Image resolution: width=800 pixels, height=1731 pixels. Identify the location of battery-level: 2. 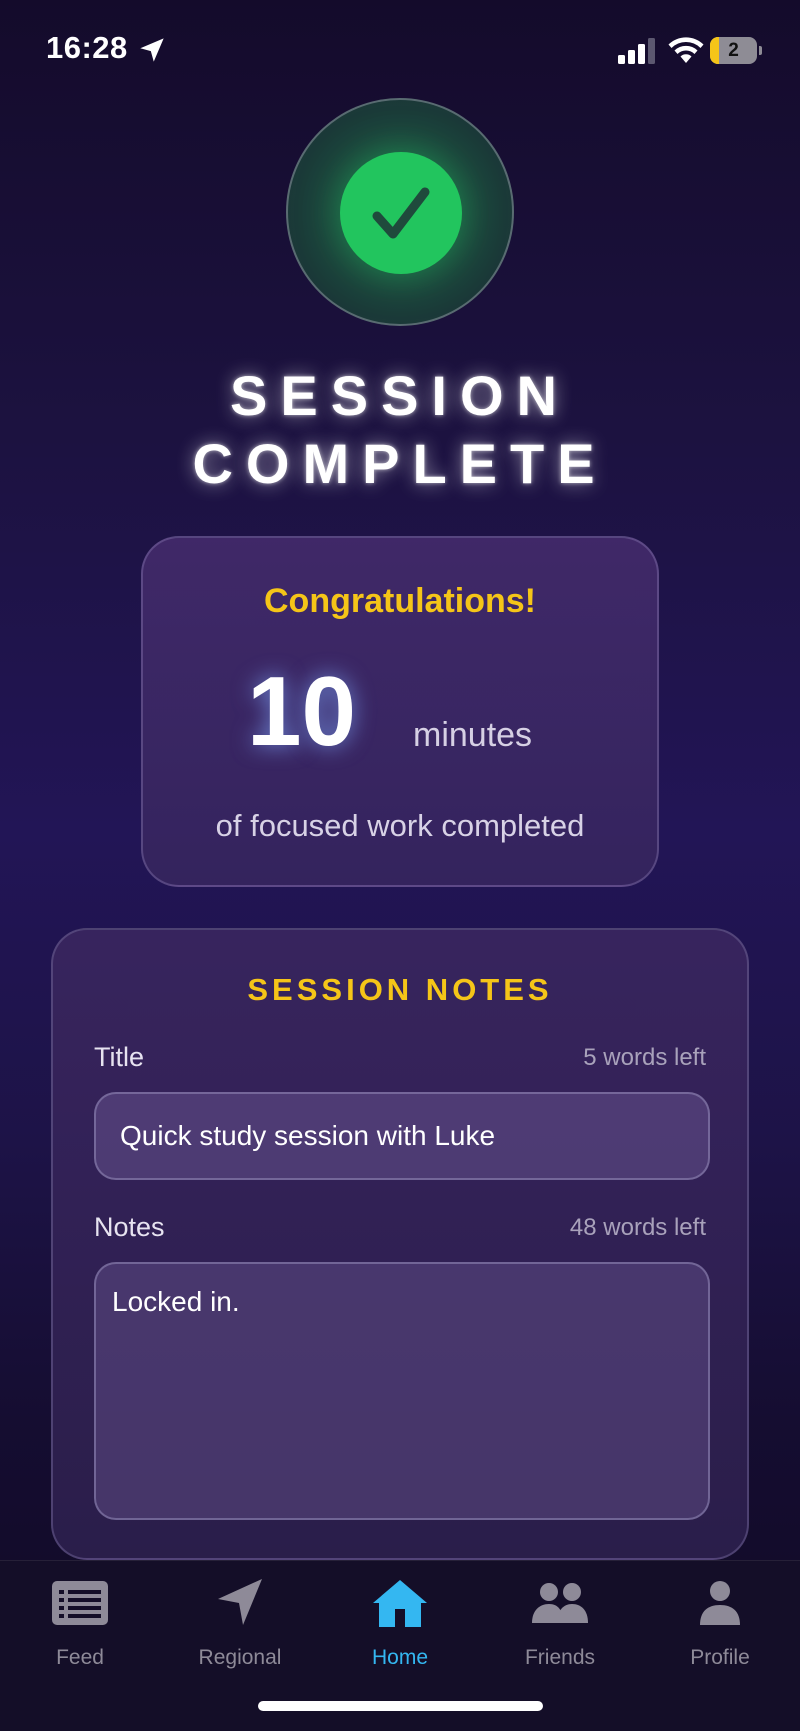
(733, 50).